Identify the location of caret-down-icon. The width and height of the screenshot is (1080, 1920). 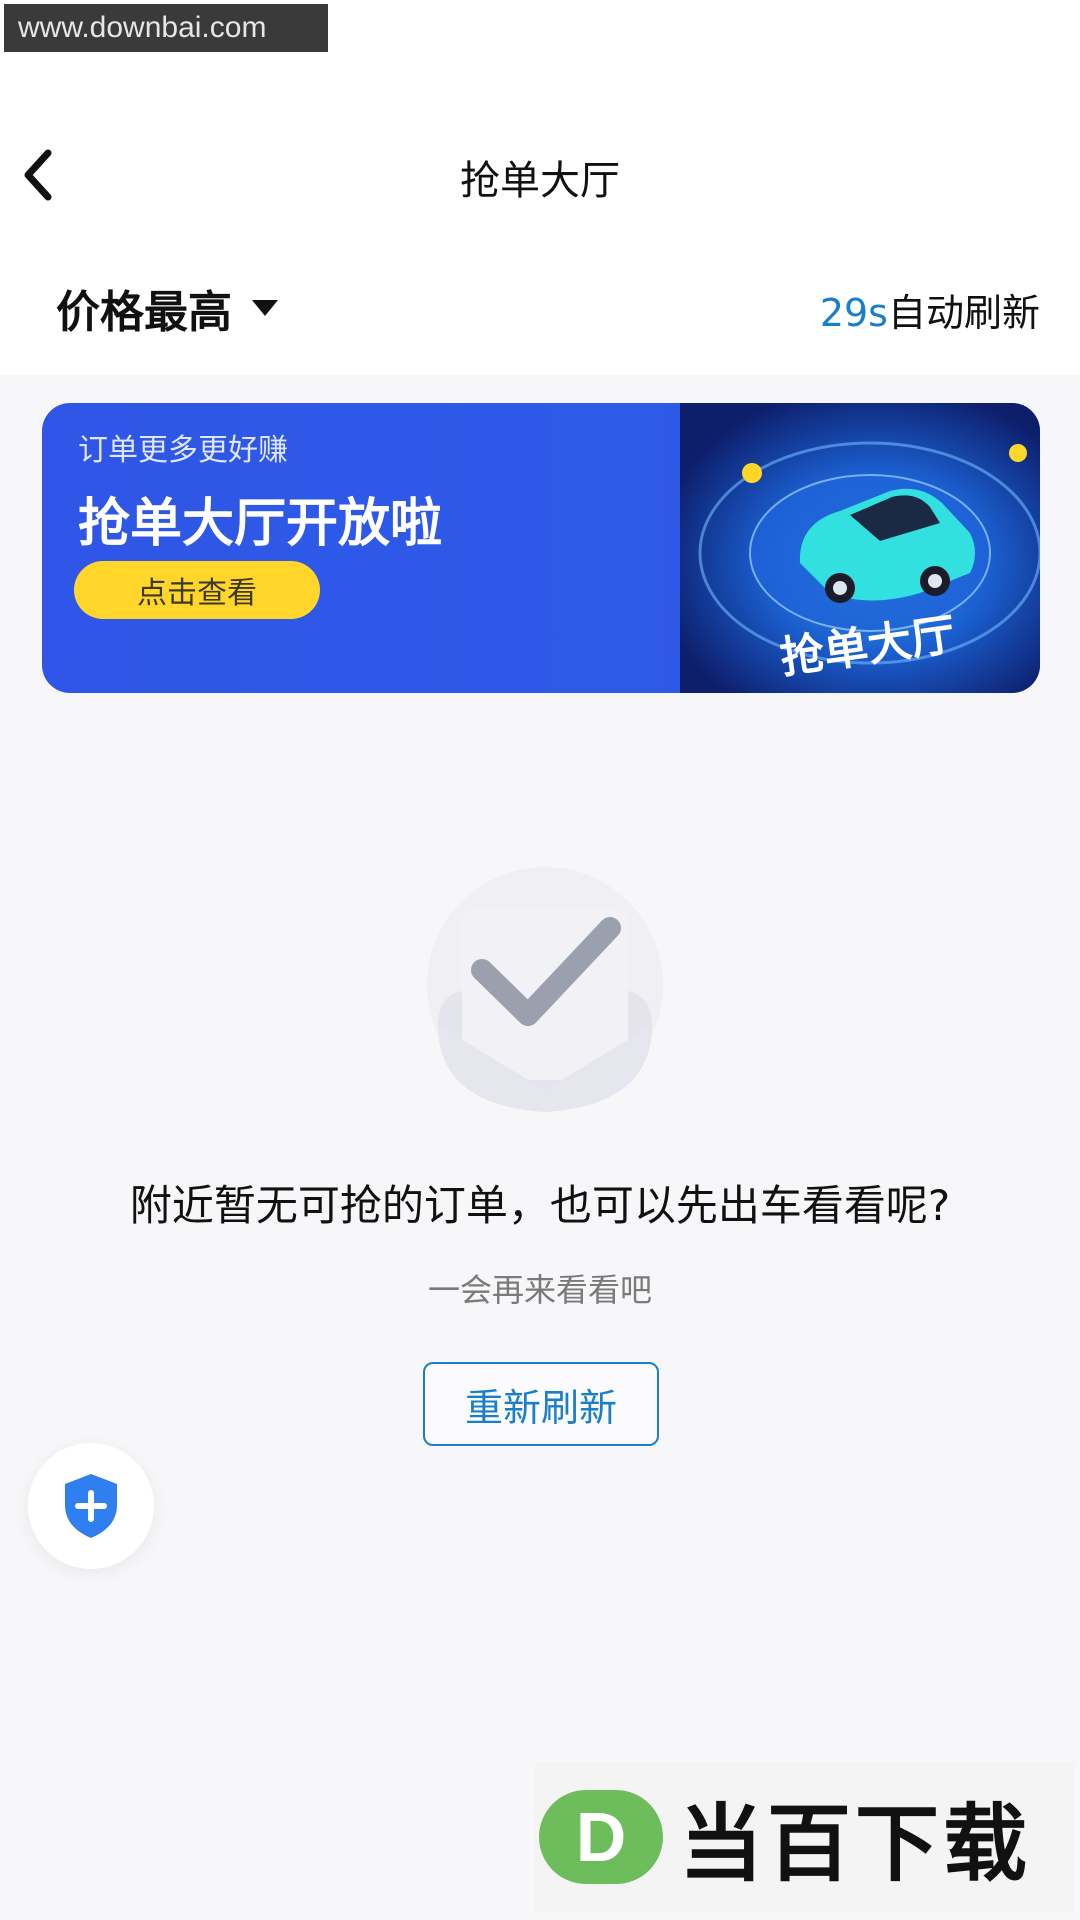
(265, 308).